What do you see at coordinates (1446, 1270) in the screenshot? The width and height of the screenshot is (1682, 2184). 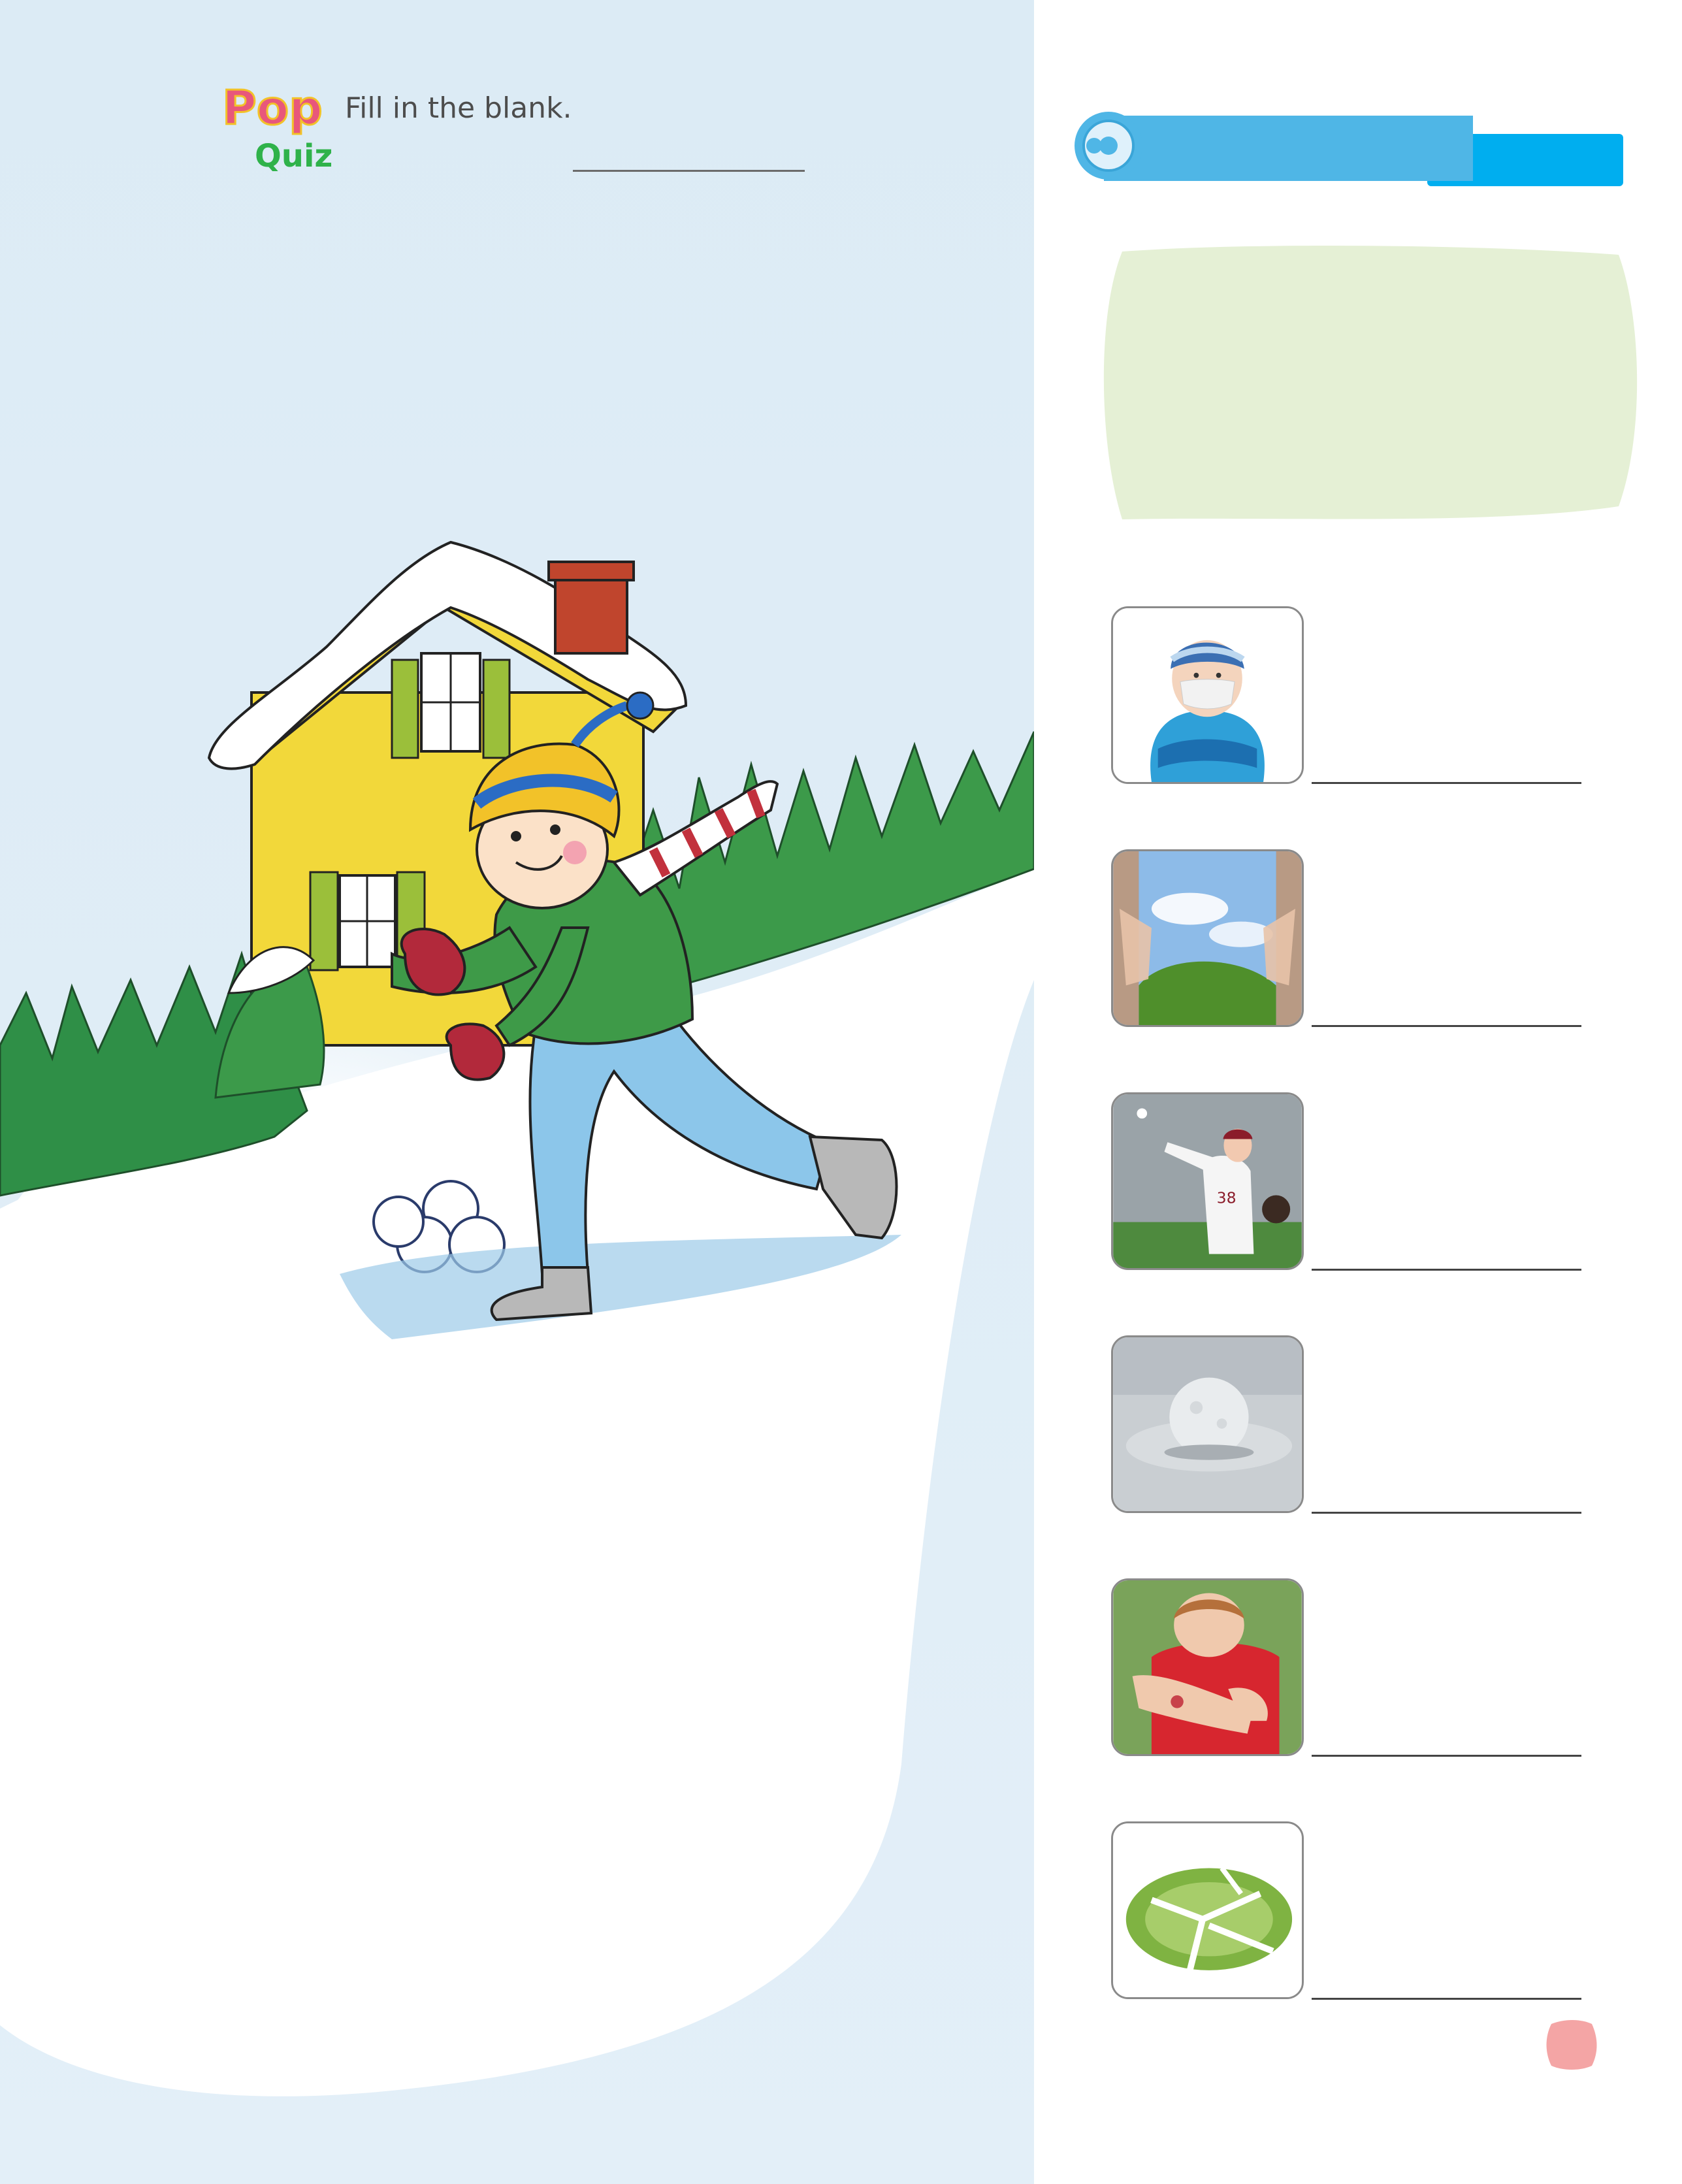 I see `vocab-item-3-answer-line` at bounding box center [1446, 1270].